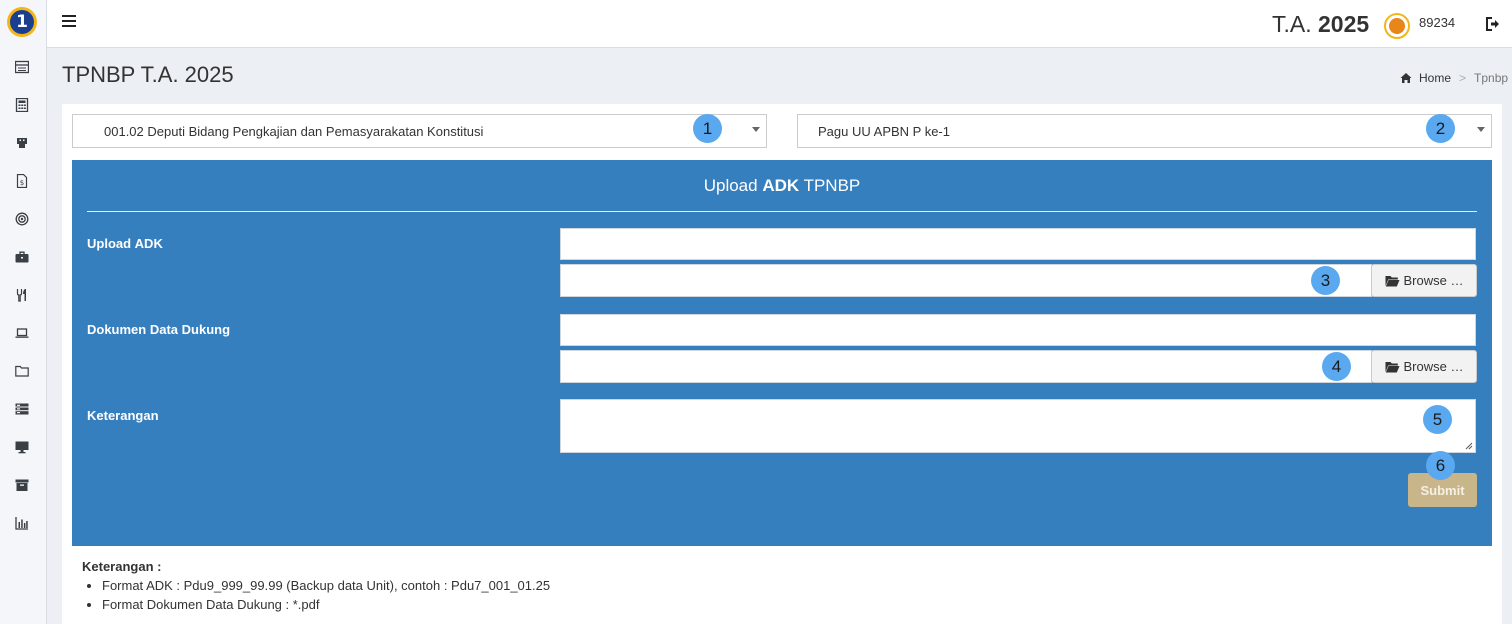 This screenshot has height=624, width=1512. I want to click on step-badge-3: 3, so click(1325, 280).